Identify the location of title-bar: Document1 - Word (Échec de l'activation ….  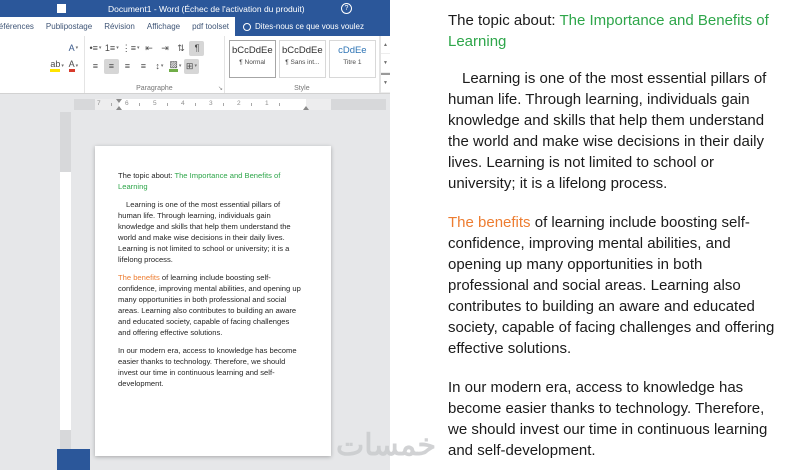
(195, 8).